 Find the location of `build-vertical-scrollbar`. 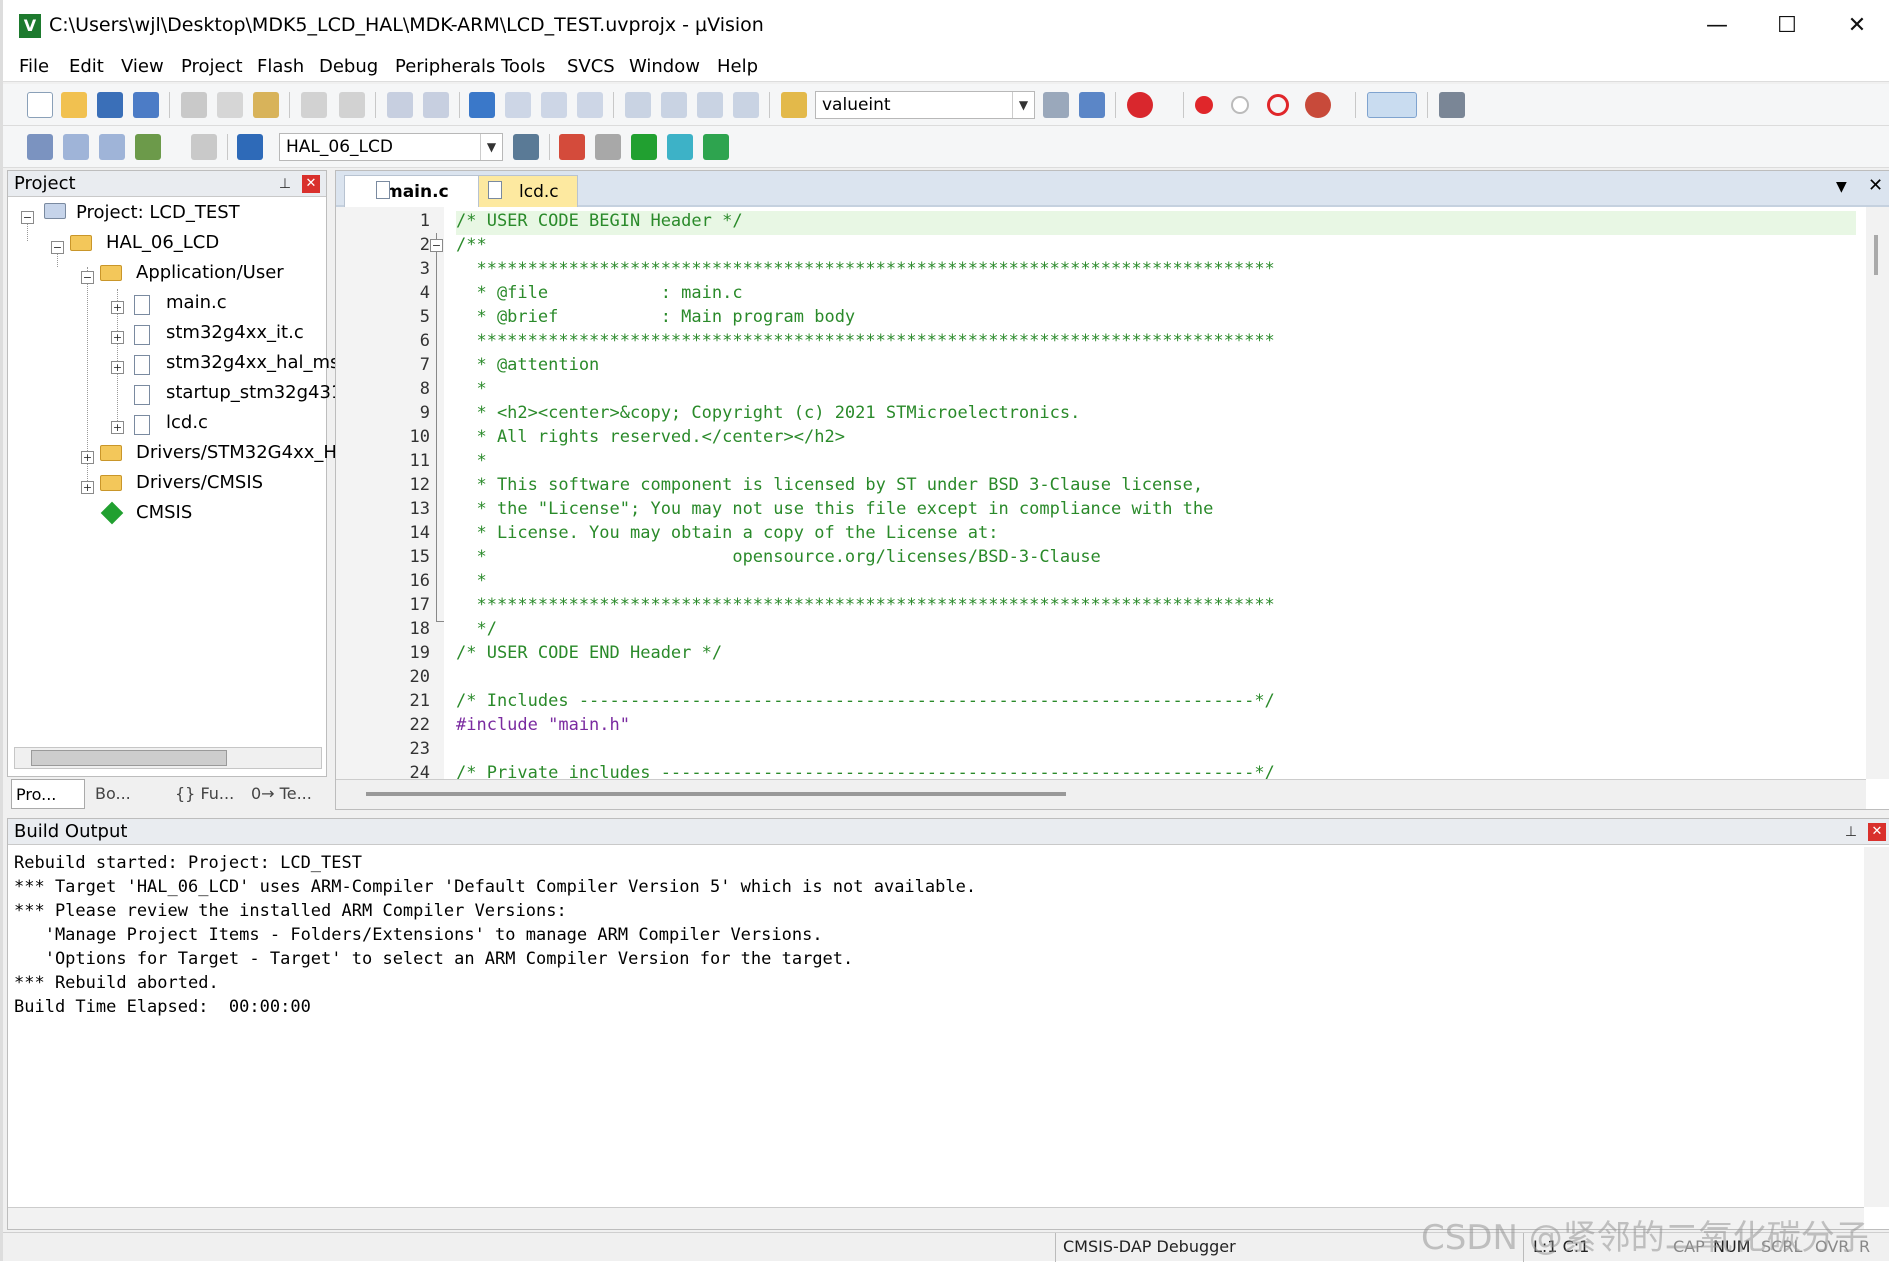

build-vertical-scrollbar is located at coordinates (1876, 1027).